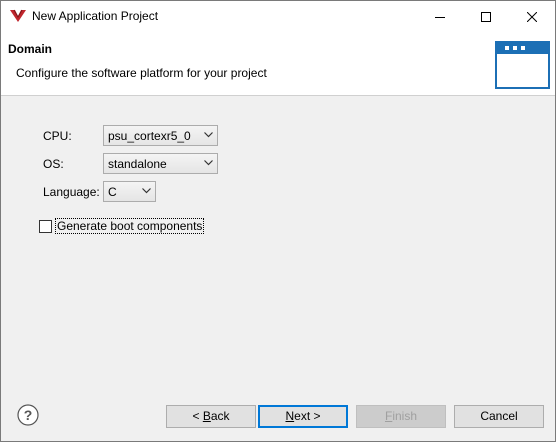 This screenshot has height=442, width=556. Describe the element at coordinates (206, 416) in the screenshot. I see `back-mnemonic: B` at that location.